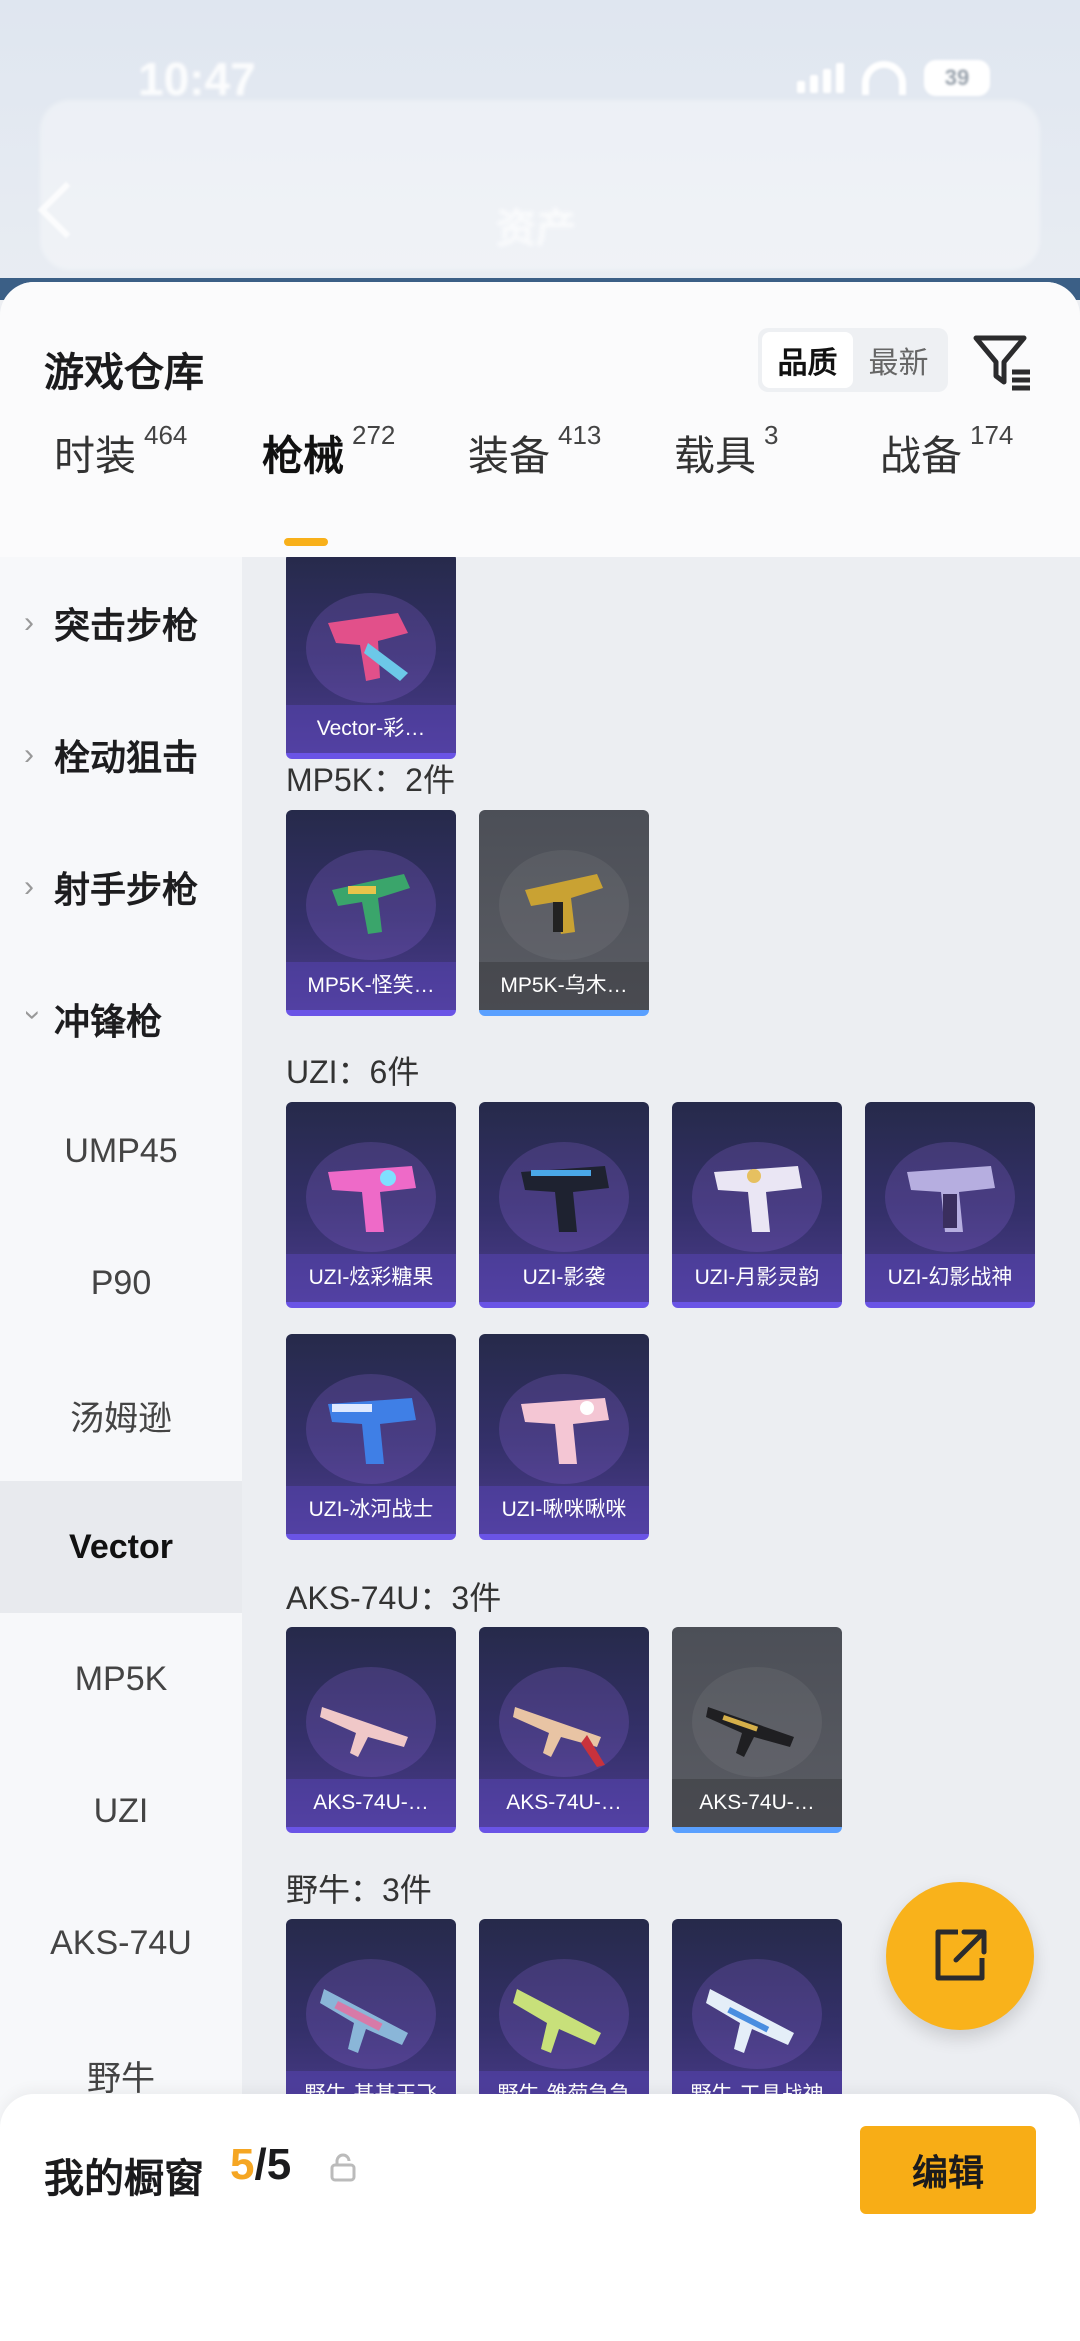 The width and height of the screenshot is (1080, 2341). I want to click on item-card: UZI-幻影战神, so click(950, 1205).